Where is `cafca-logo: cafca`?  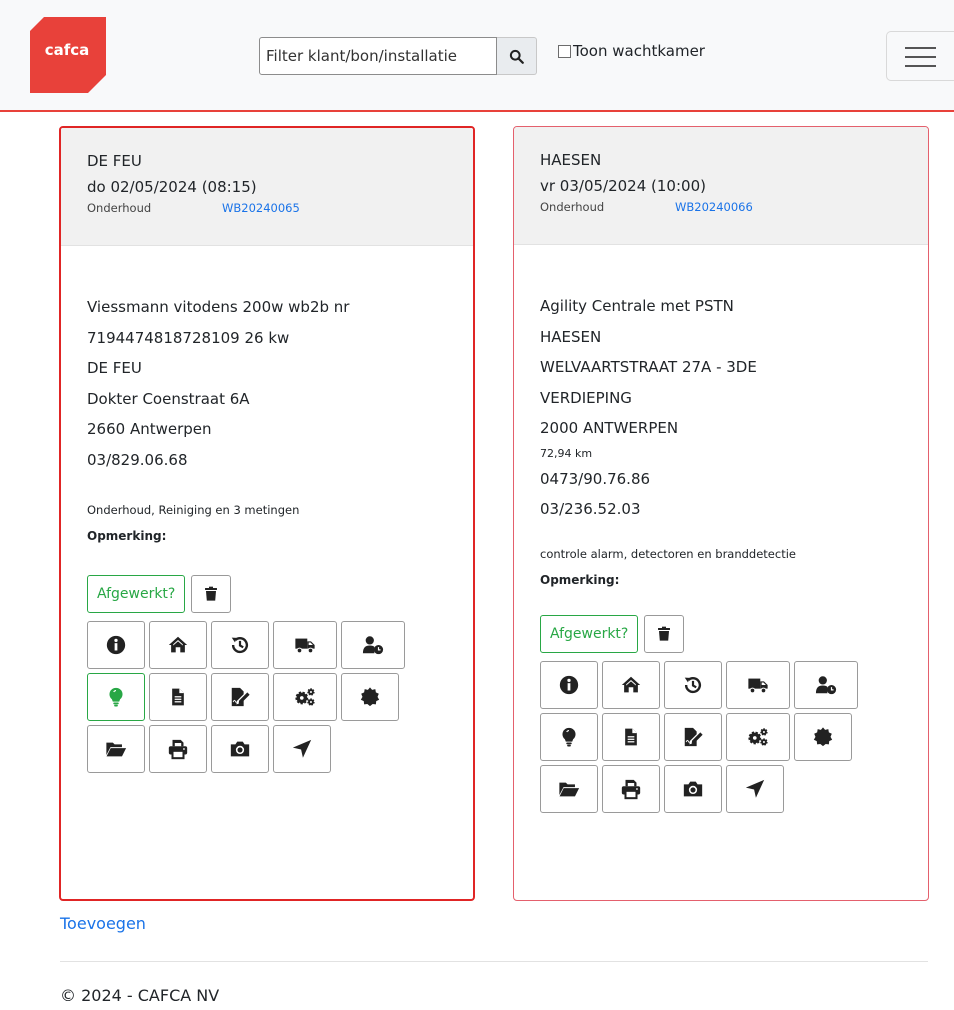 cafca-logo: cafca is located at coordinates (68, 55).